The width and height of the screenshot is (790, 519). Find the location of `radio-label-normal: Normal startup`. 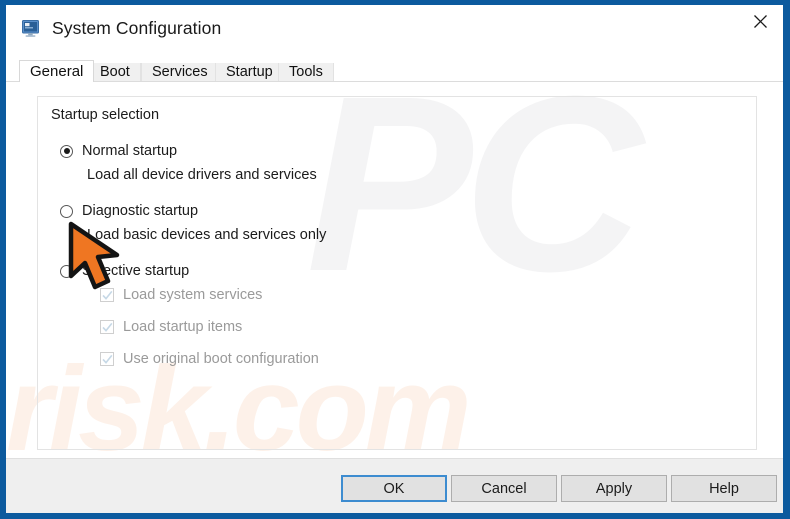

radio-label-normal: Normal startup is located at coordinates (130, 151).